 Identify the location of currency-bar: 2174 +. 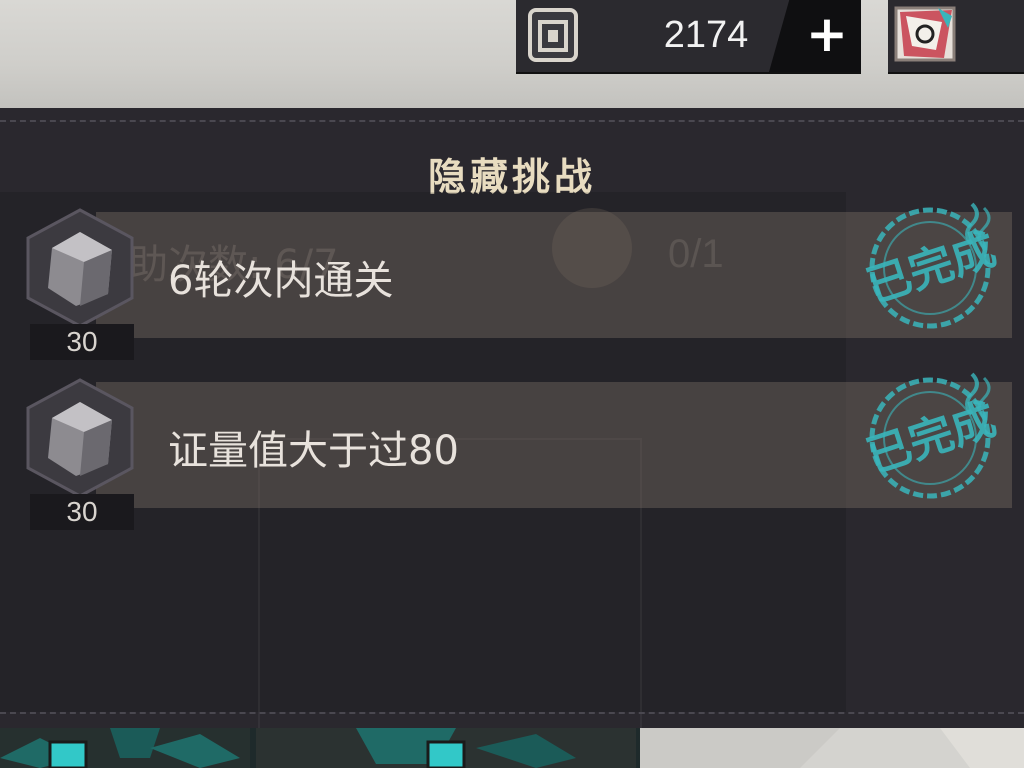
(688, 37).